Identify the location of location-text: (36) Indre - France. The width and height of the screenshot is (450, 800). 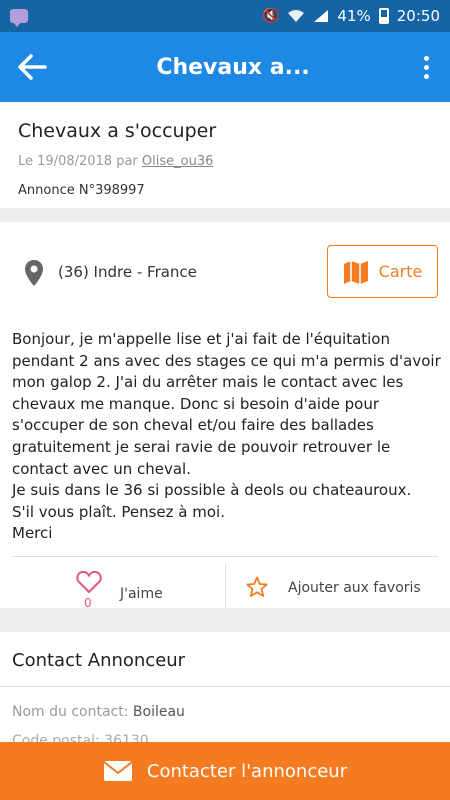
(127, 272).